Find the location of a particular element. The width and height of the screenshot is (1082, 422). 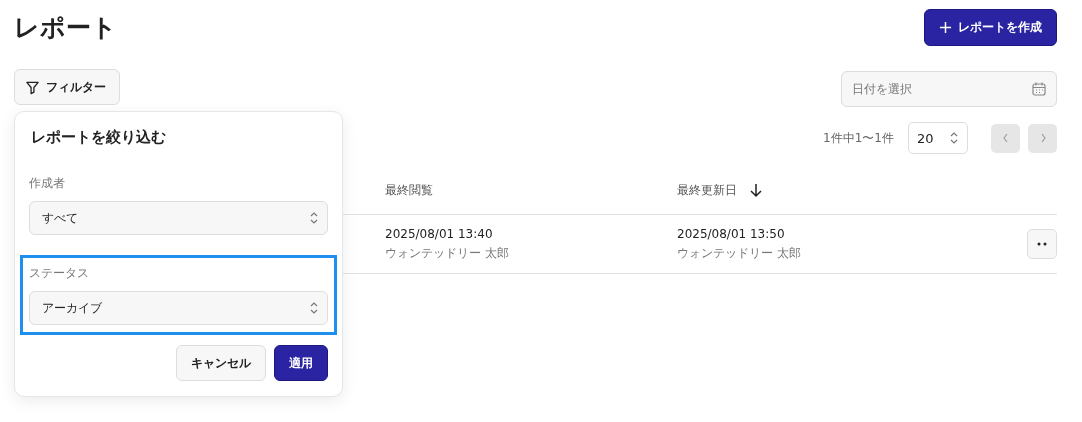

cancel-button: キャンセル is located at coordinates (221, 363).